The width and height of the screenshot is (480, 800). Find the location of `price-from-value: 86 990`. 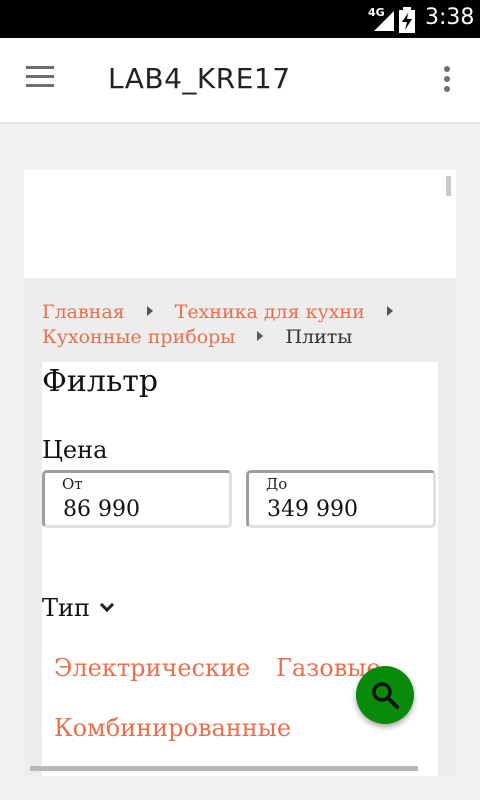

price-from-value: 86 990 is located at coordinates (101, 509).